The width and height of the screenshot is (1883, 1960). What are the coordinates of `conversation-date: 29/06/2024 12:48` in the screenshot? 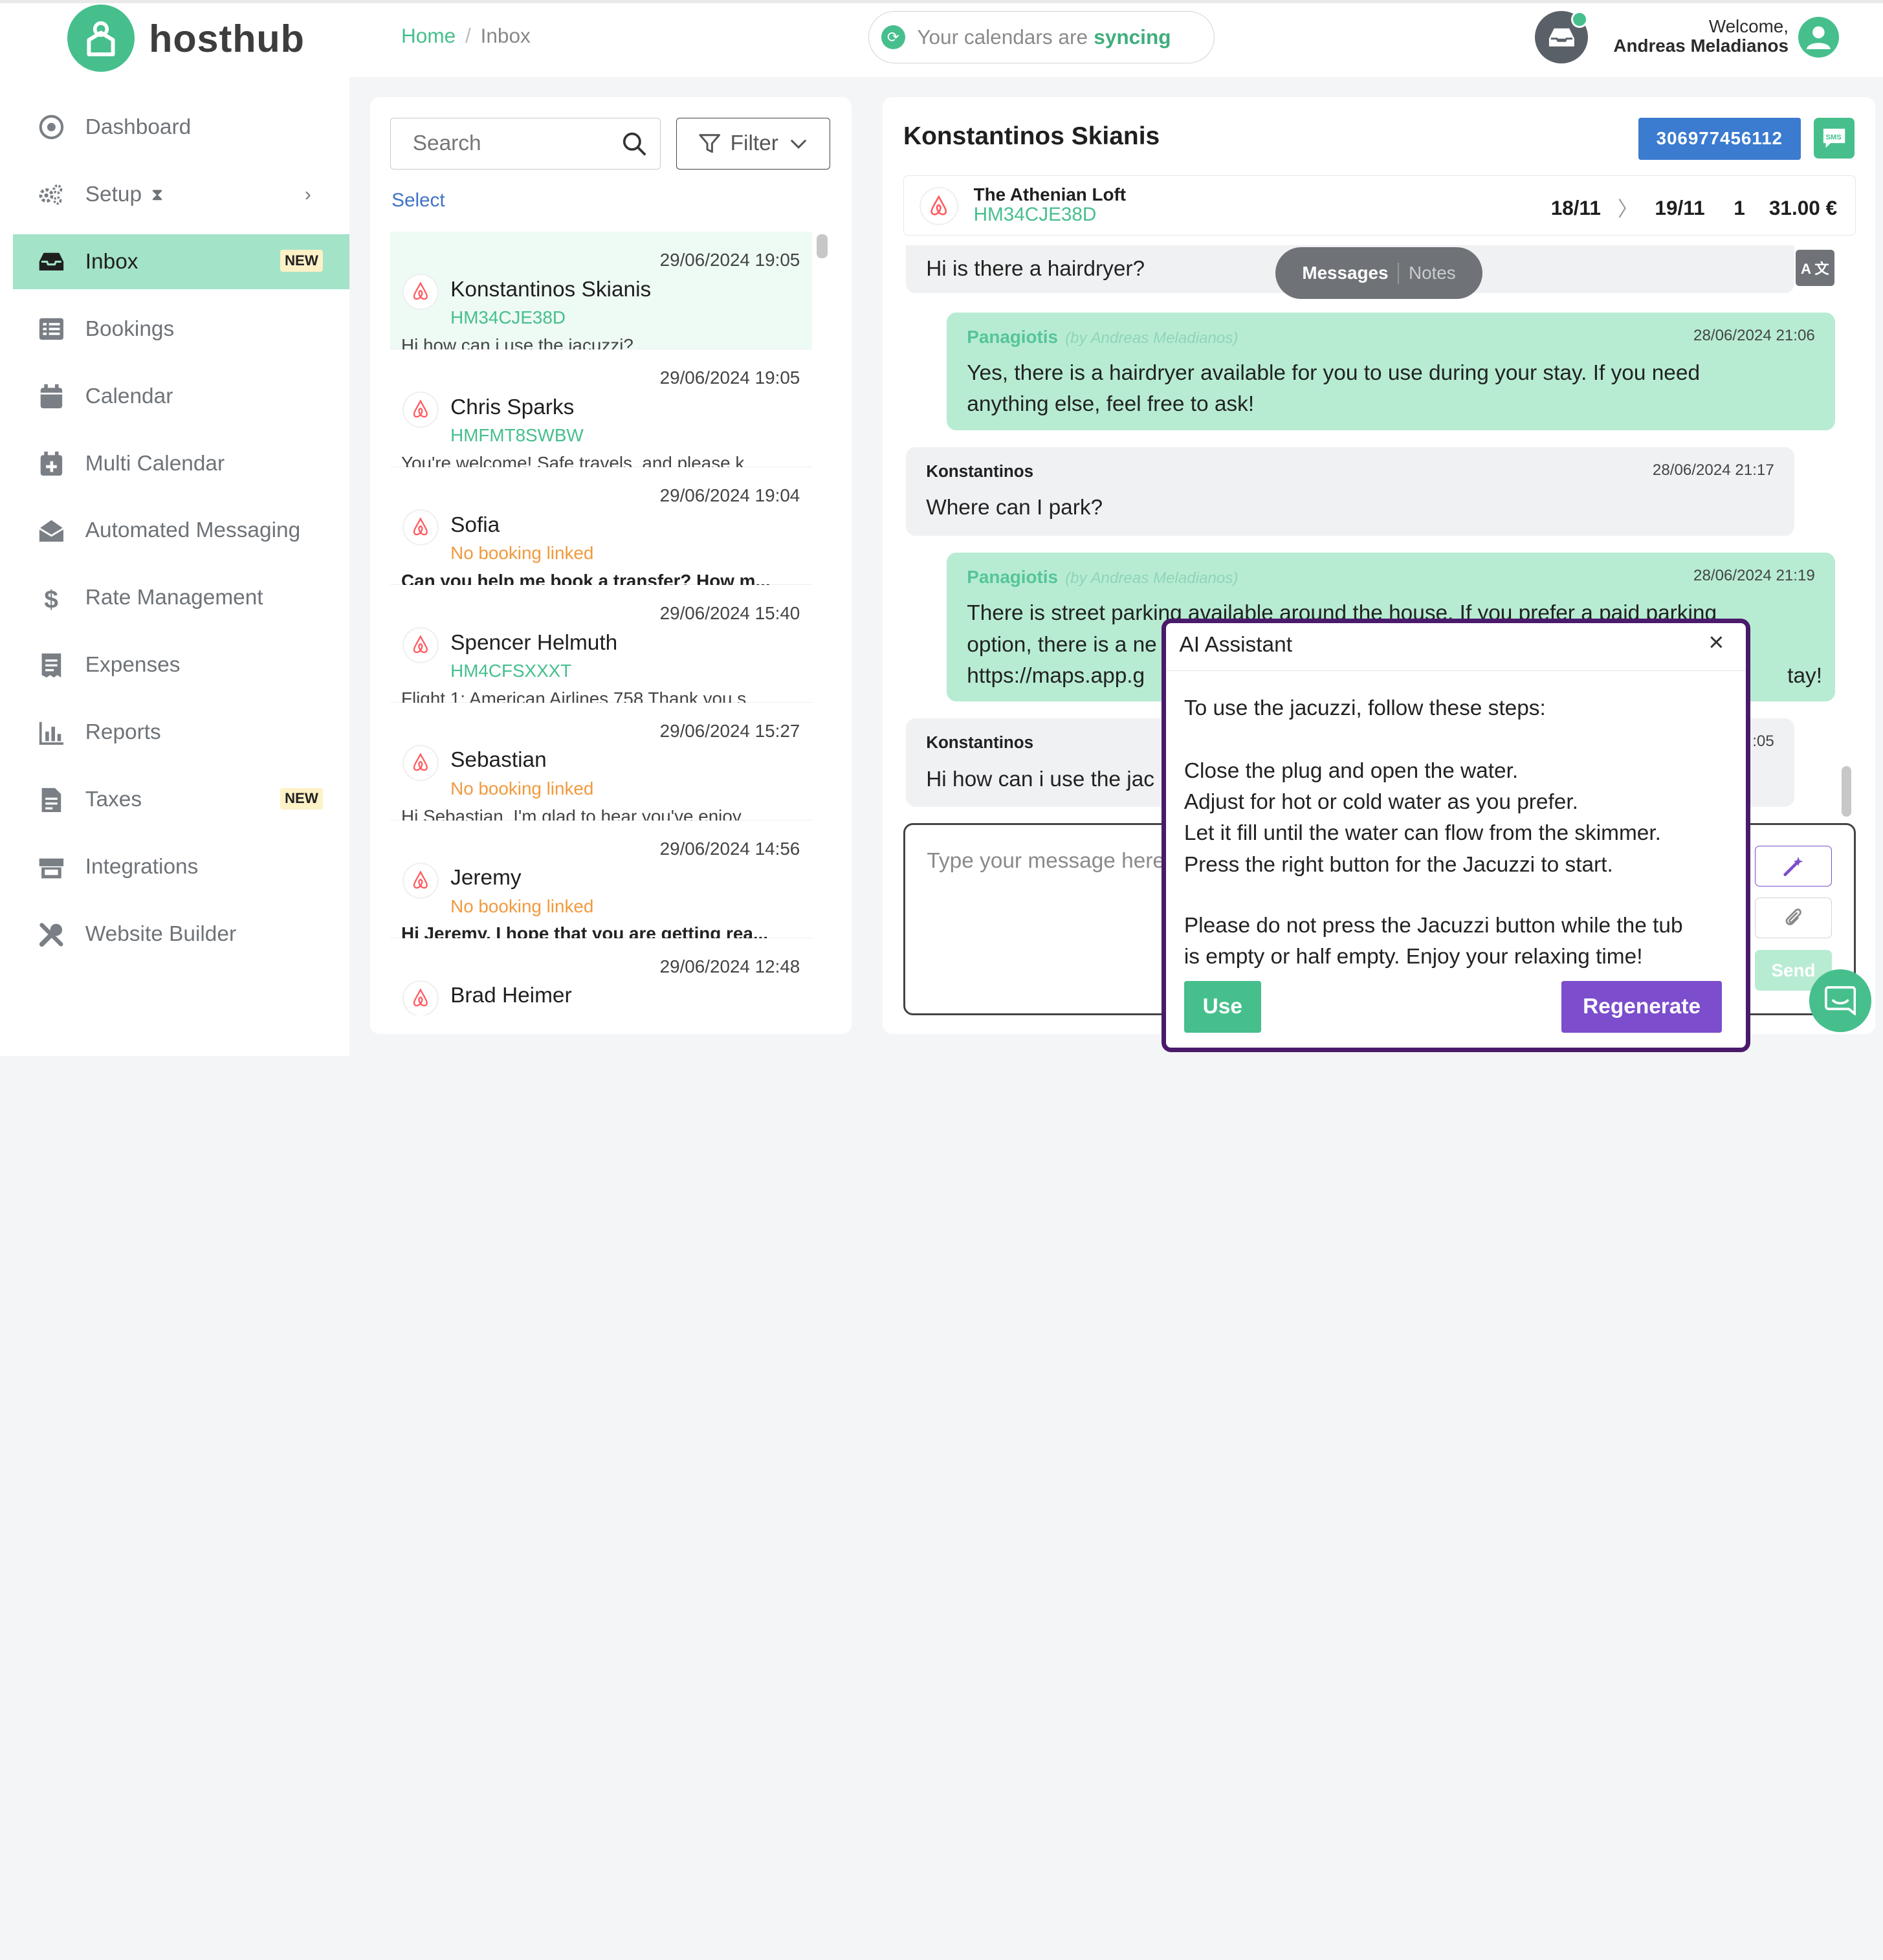 It's located at (729, 966).